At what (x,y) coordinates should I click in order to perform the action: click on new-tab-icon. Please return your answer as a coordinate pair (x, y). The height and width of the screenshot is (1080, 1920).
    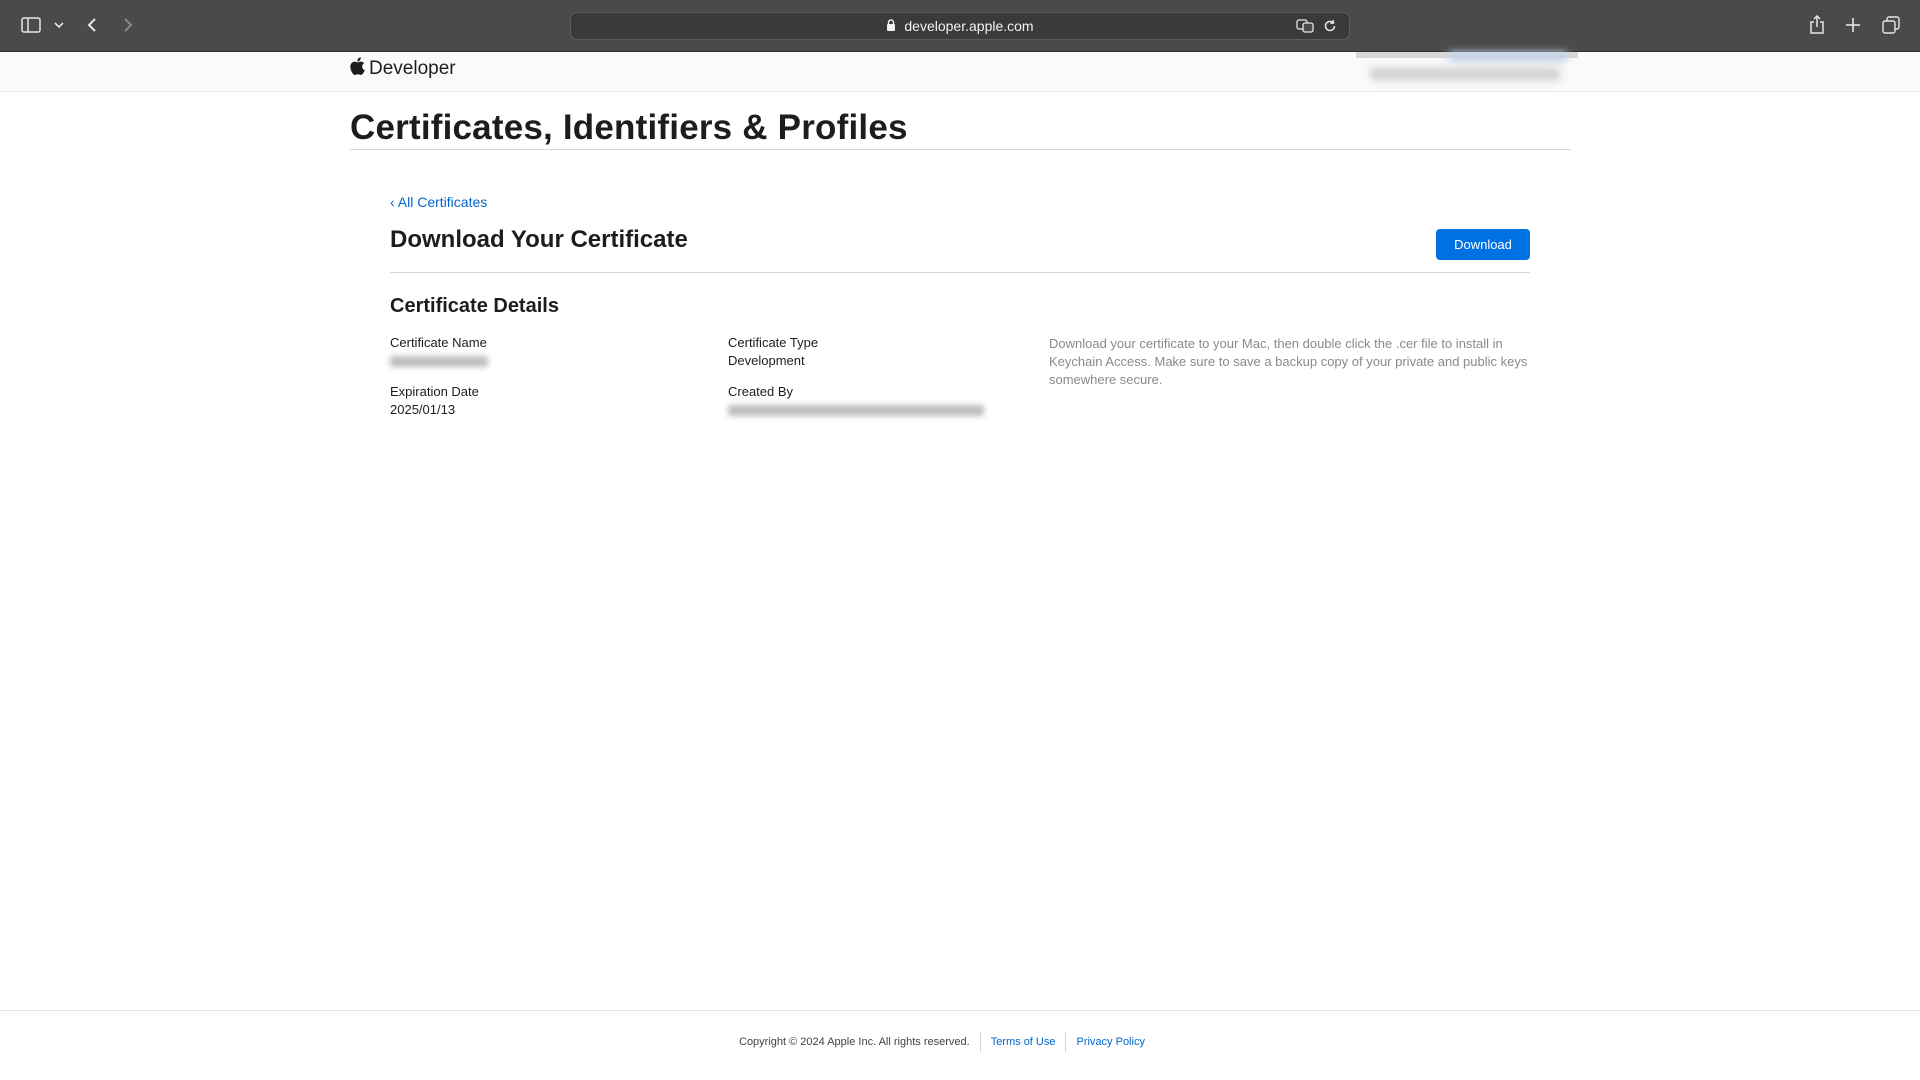
    Looking at the image, I should click on (1853, 25).